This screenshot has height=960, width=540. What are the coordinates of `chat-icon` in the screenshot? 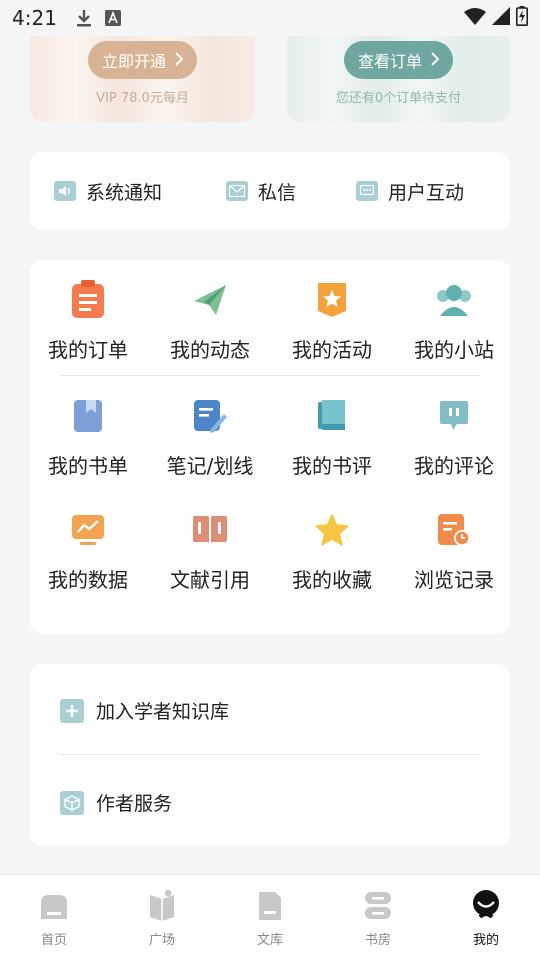 It's located at (367, 191).